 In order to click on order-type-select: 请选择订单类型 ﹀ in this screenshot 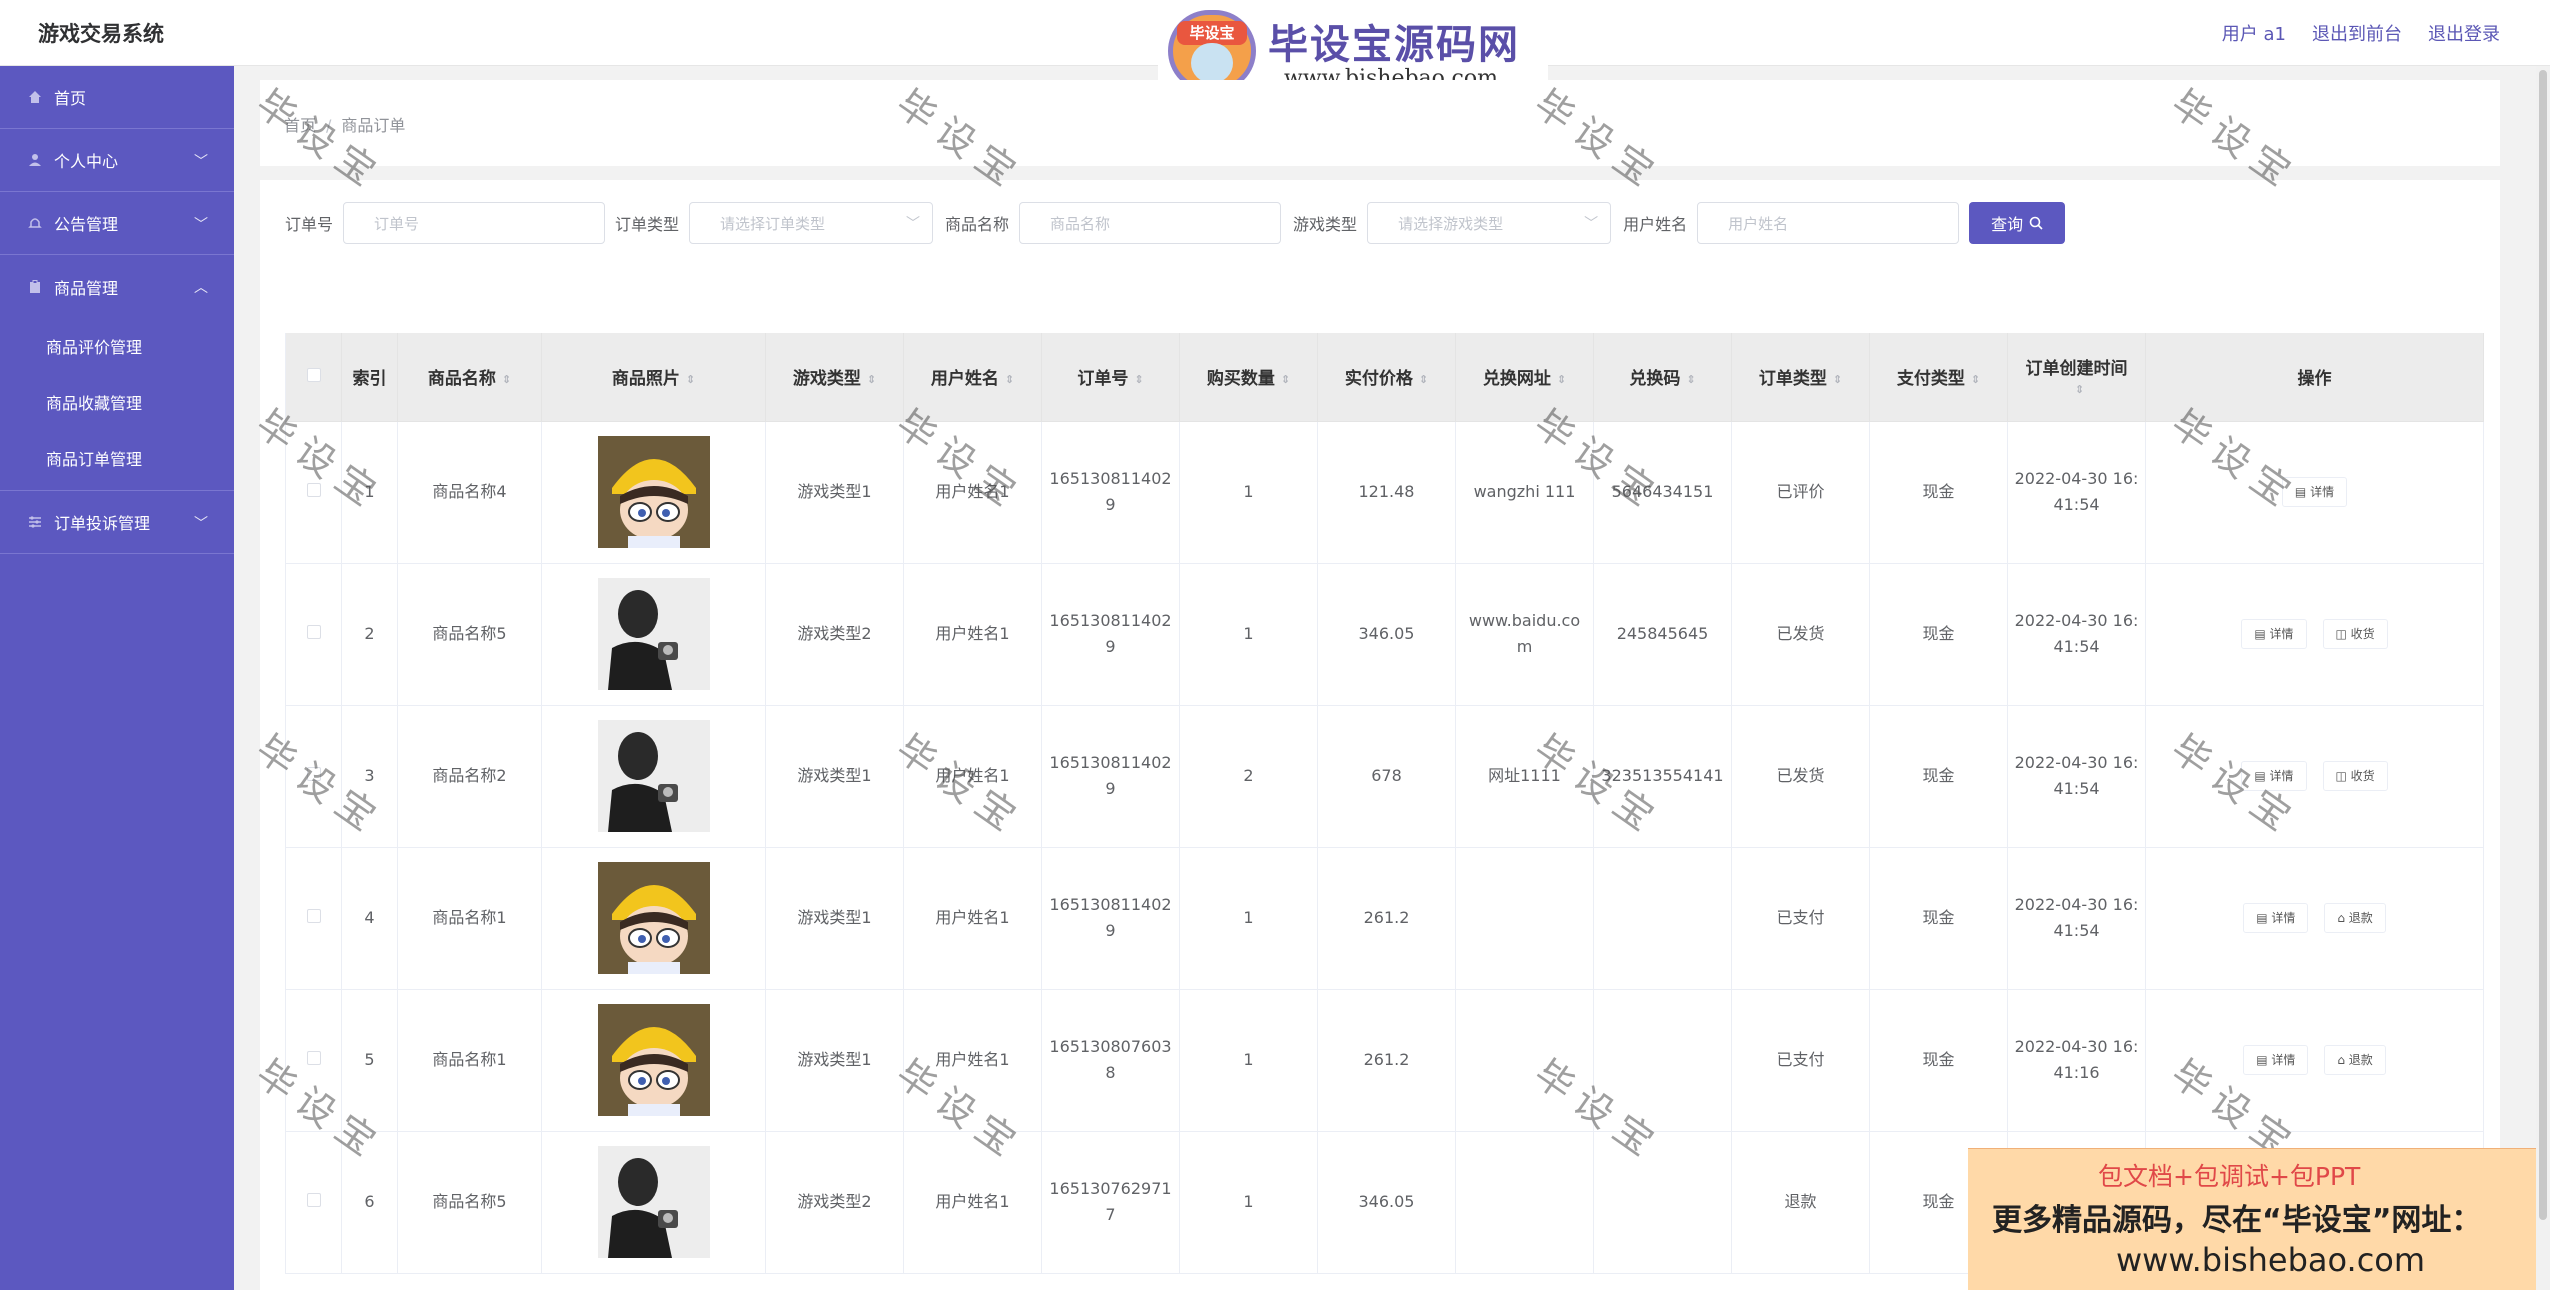, I will do `click(811, 223)`.